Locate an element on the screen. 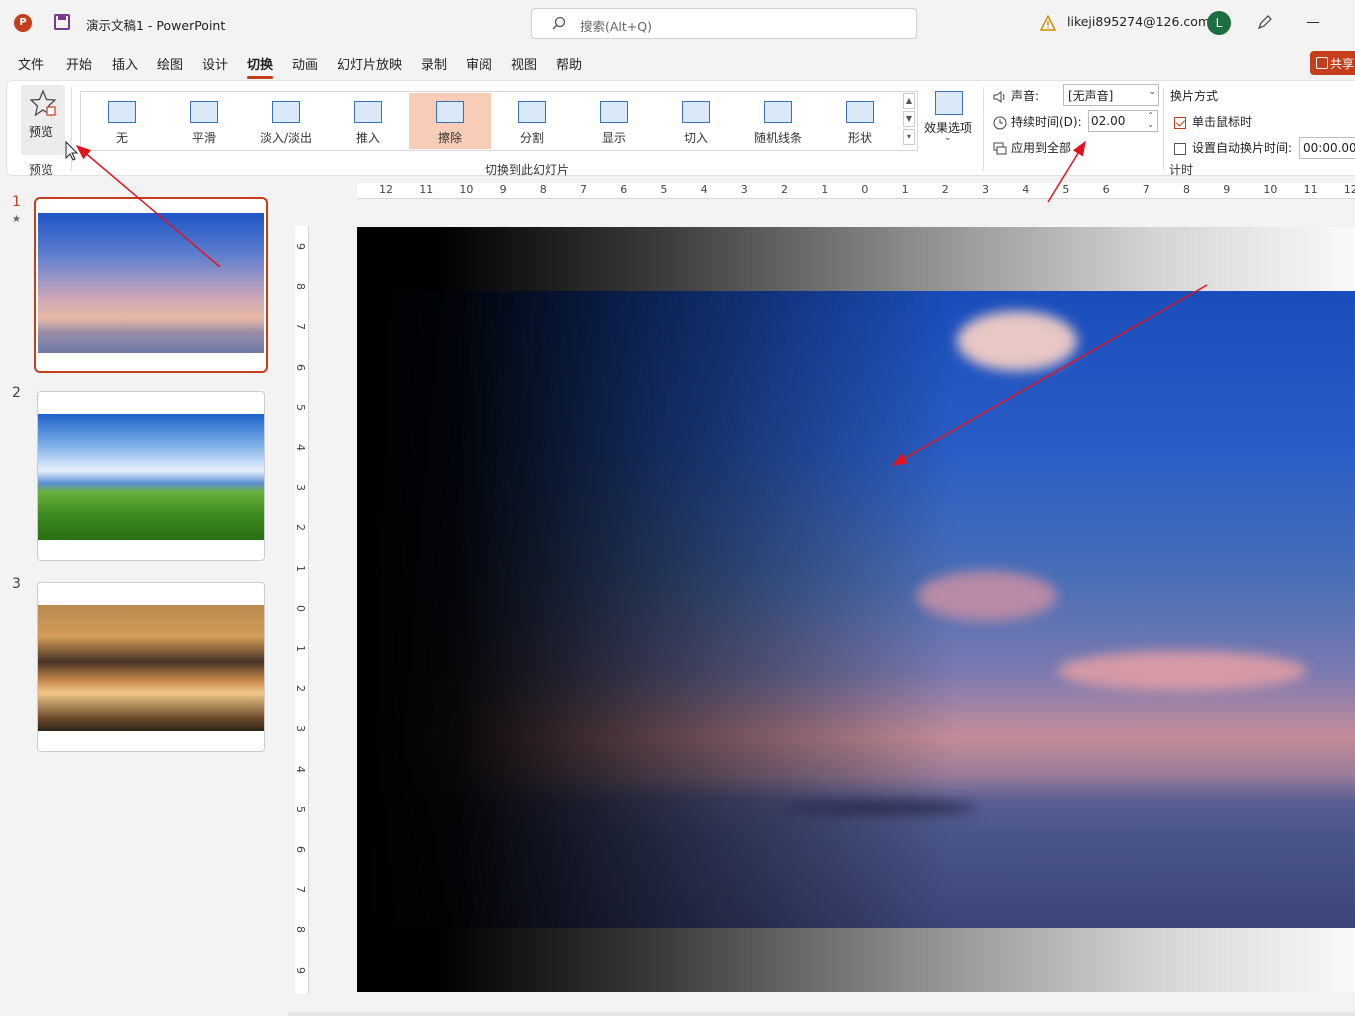 The image size is (1355, 1016). search-placeholder: 搜索(Alt+Q) is located at coordinates (616, 26).